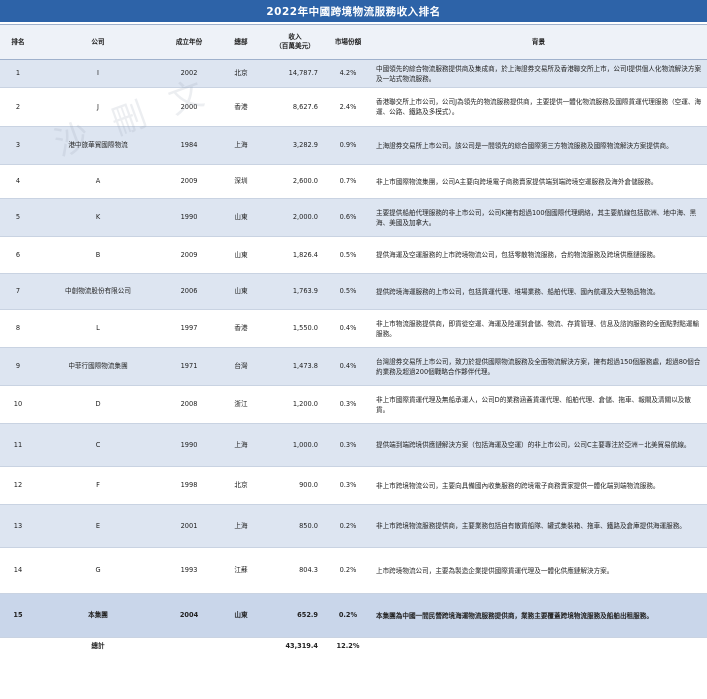 Image resolution: width=707 pixels, height=699 pixels. Describe the element at coordinates (295, 366) in the screenshot. I see `cell-revenue: 1,473.8` at that location.